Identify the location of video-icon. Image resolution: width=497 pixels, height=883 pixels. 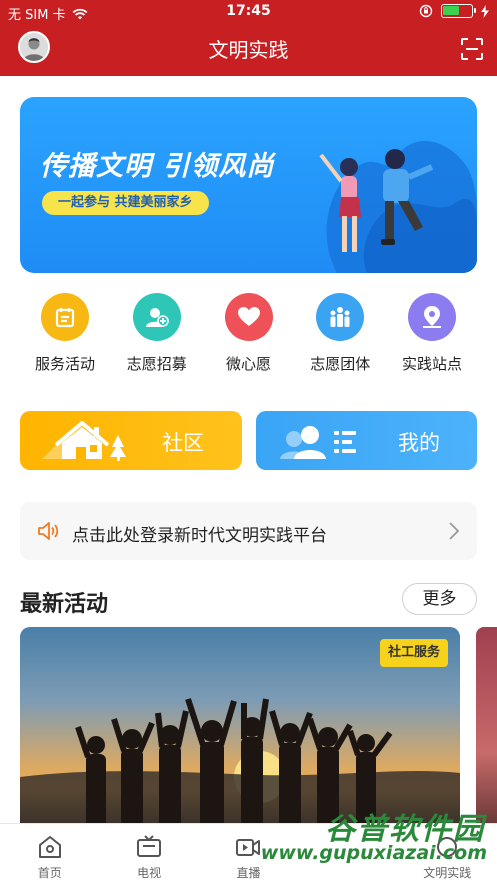
(248, 847).